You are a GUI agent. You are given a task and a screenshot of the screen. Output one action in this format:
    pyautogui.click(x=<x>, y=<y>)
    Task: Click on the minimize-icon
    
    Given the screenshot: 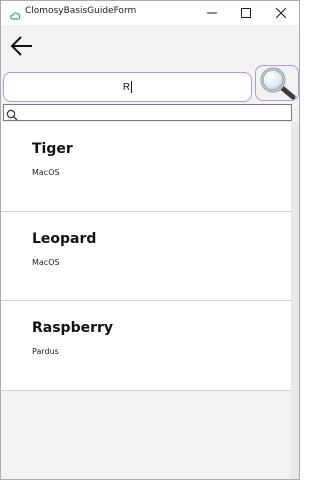 What is the action you would take?
    pyautogui.click(x=212, y=13)
    